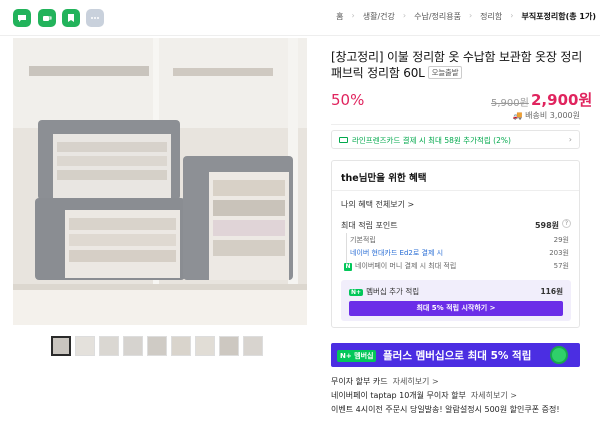 The width and height of the screenshot is (600, 433). I want to click on points-row-value: 57원, so click(561, 266).